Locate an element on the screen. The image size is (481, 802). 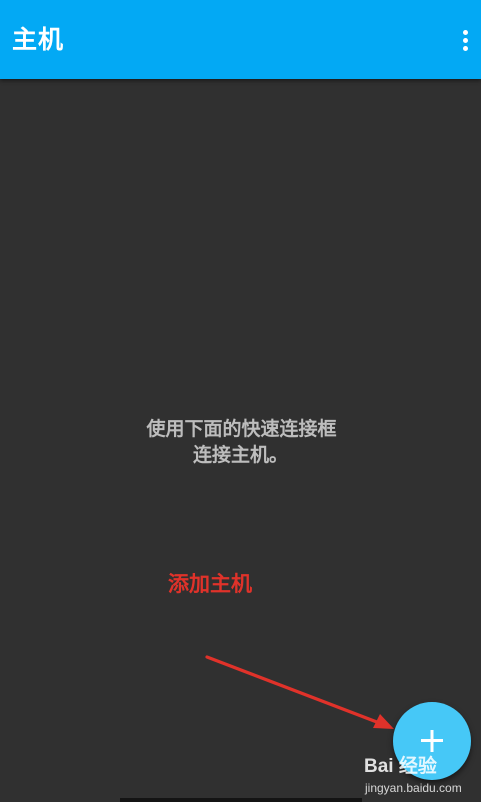
more-vert-icon is located at coordinates (465, 40).